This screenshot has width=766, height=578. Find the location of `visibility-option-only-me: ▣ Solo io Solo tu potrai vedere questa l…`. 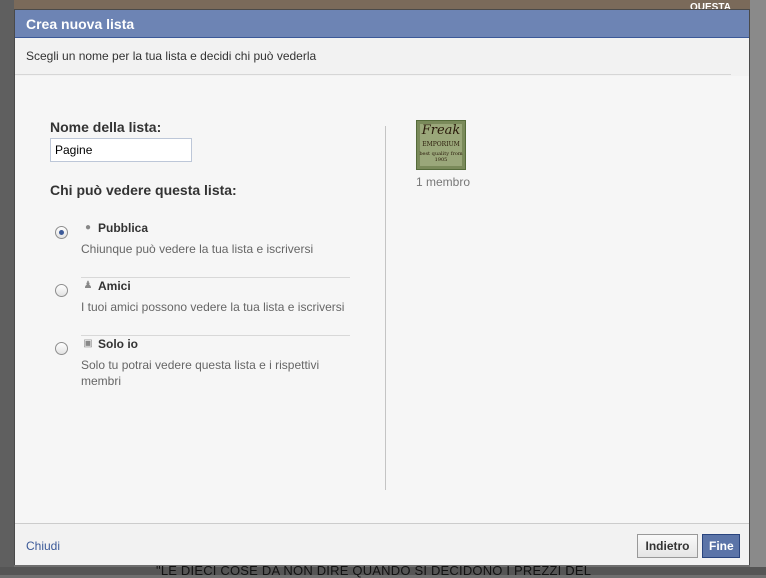

visibility-option-only-me: ▣ Solo io Solo tu potrai vedere questa l… is located at coordinates (200, 366).